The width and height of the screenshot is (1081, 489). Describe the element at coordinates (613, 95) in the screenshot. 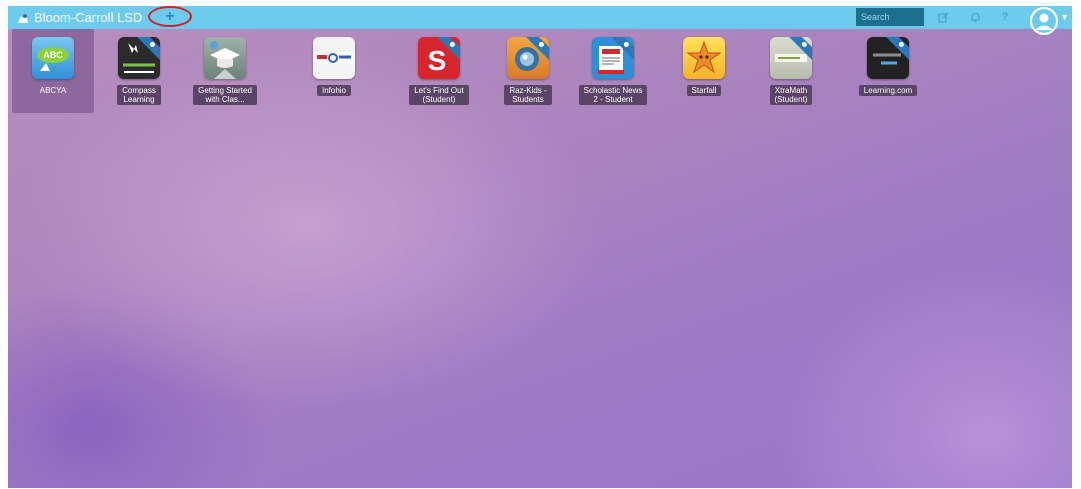

I see `app-label: Scholastic News 2 - Student` at that location.